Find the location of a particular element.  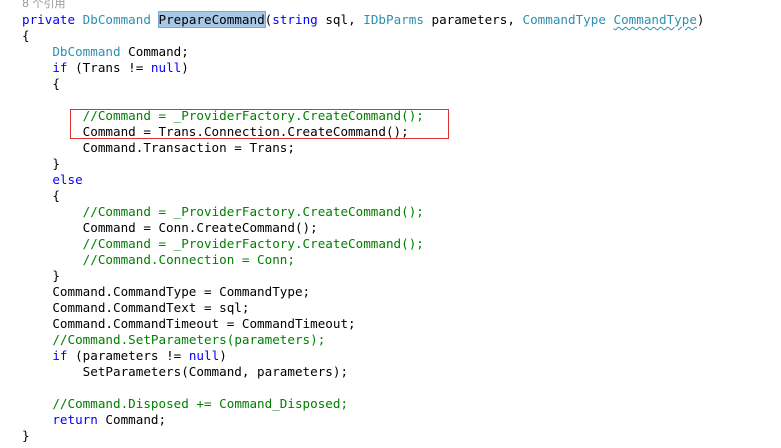

text-token: Command = Conn.CreateCommand(); is located at coordinates (170, 227).